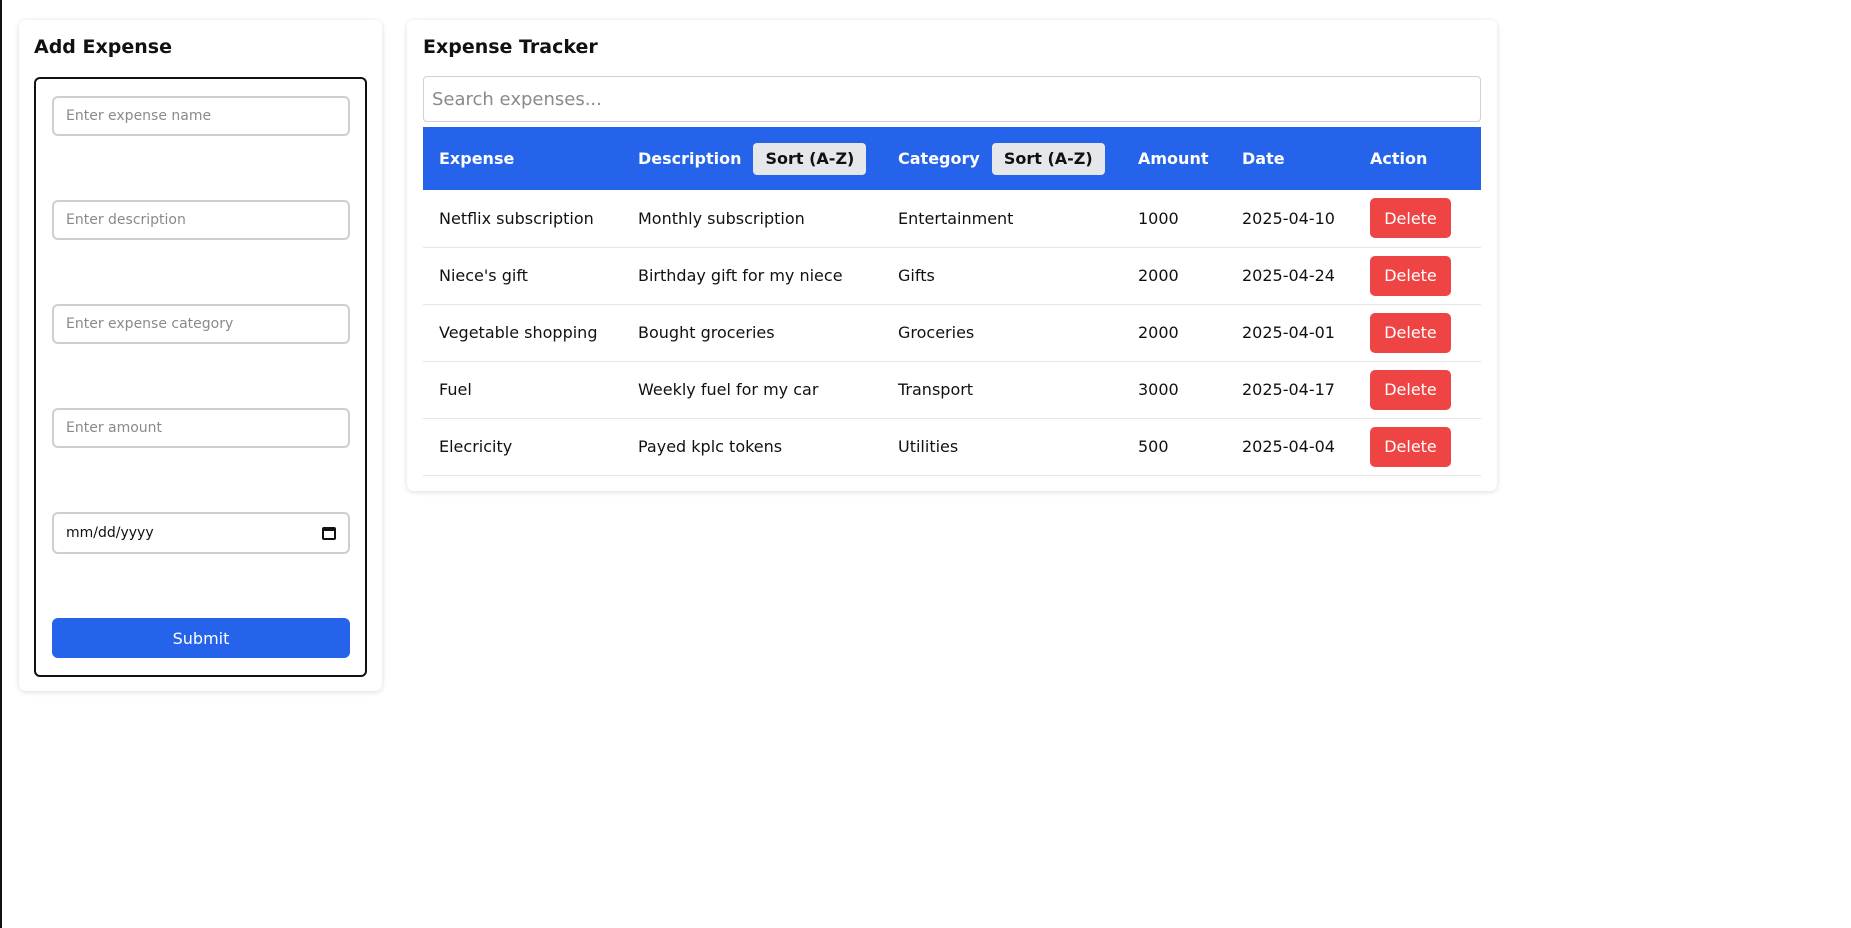 The height and width of the screenshot is (928, 1851). What do you see at coordinates (1002, 447) in the screenshot?
I see `cell-category: Utilities` at bounding box center [1002, 447].